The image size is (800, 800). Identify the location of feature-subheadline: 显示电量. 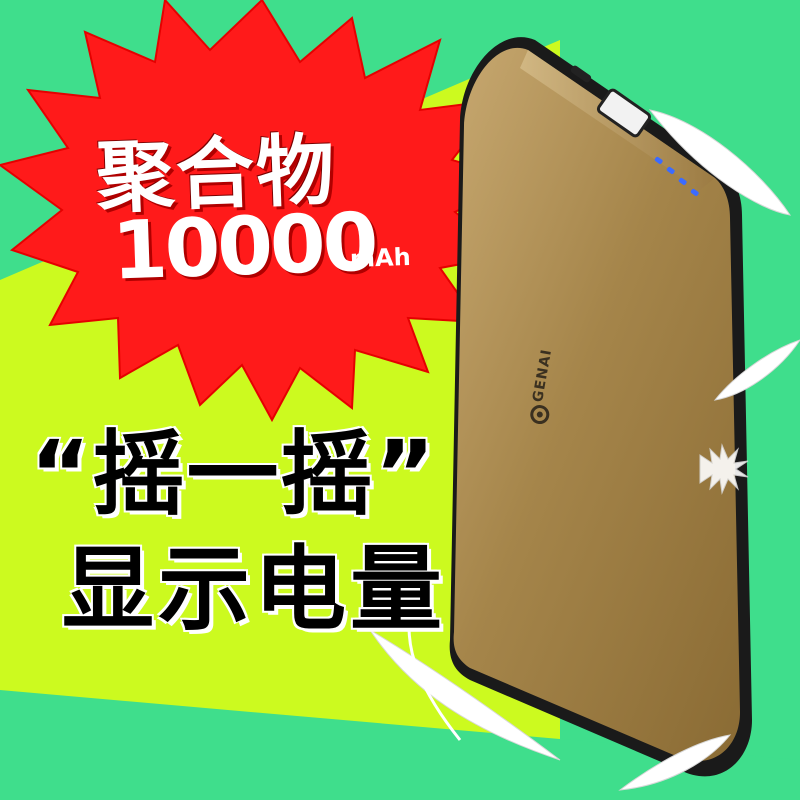
(254, 589).